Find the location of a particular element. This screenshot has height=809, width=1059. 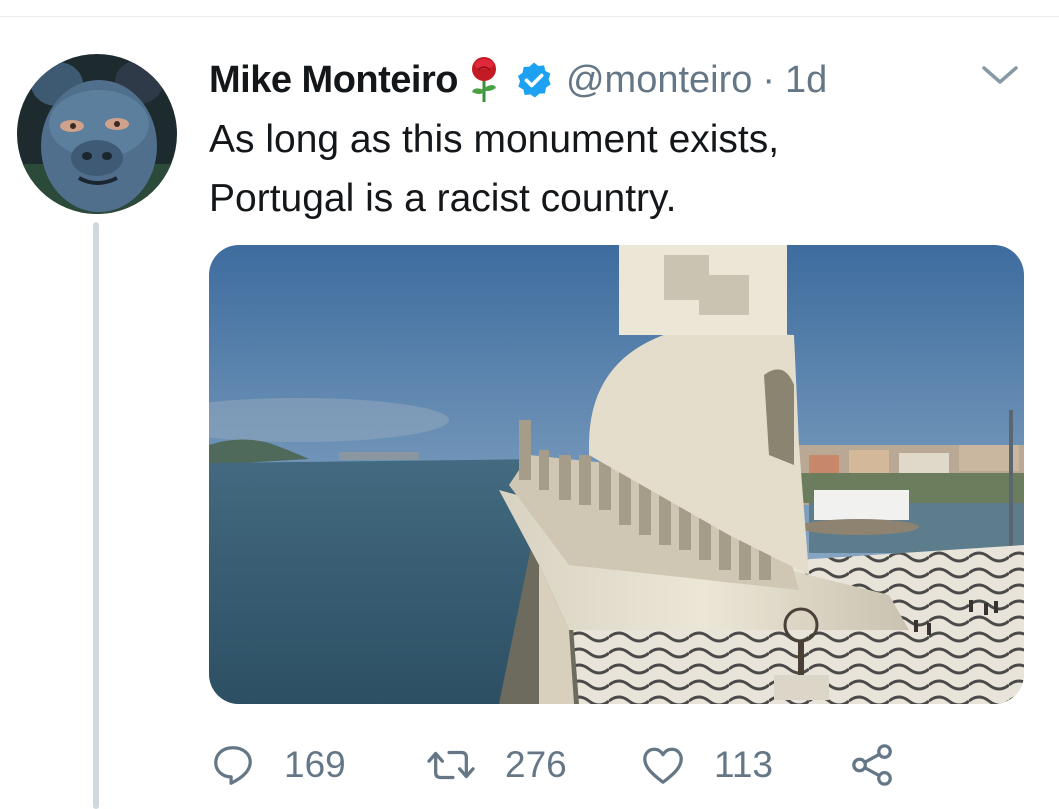

timestamp: 1d is located at coordinates (806, 80).